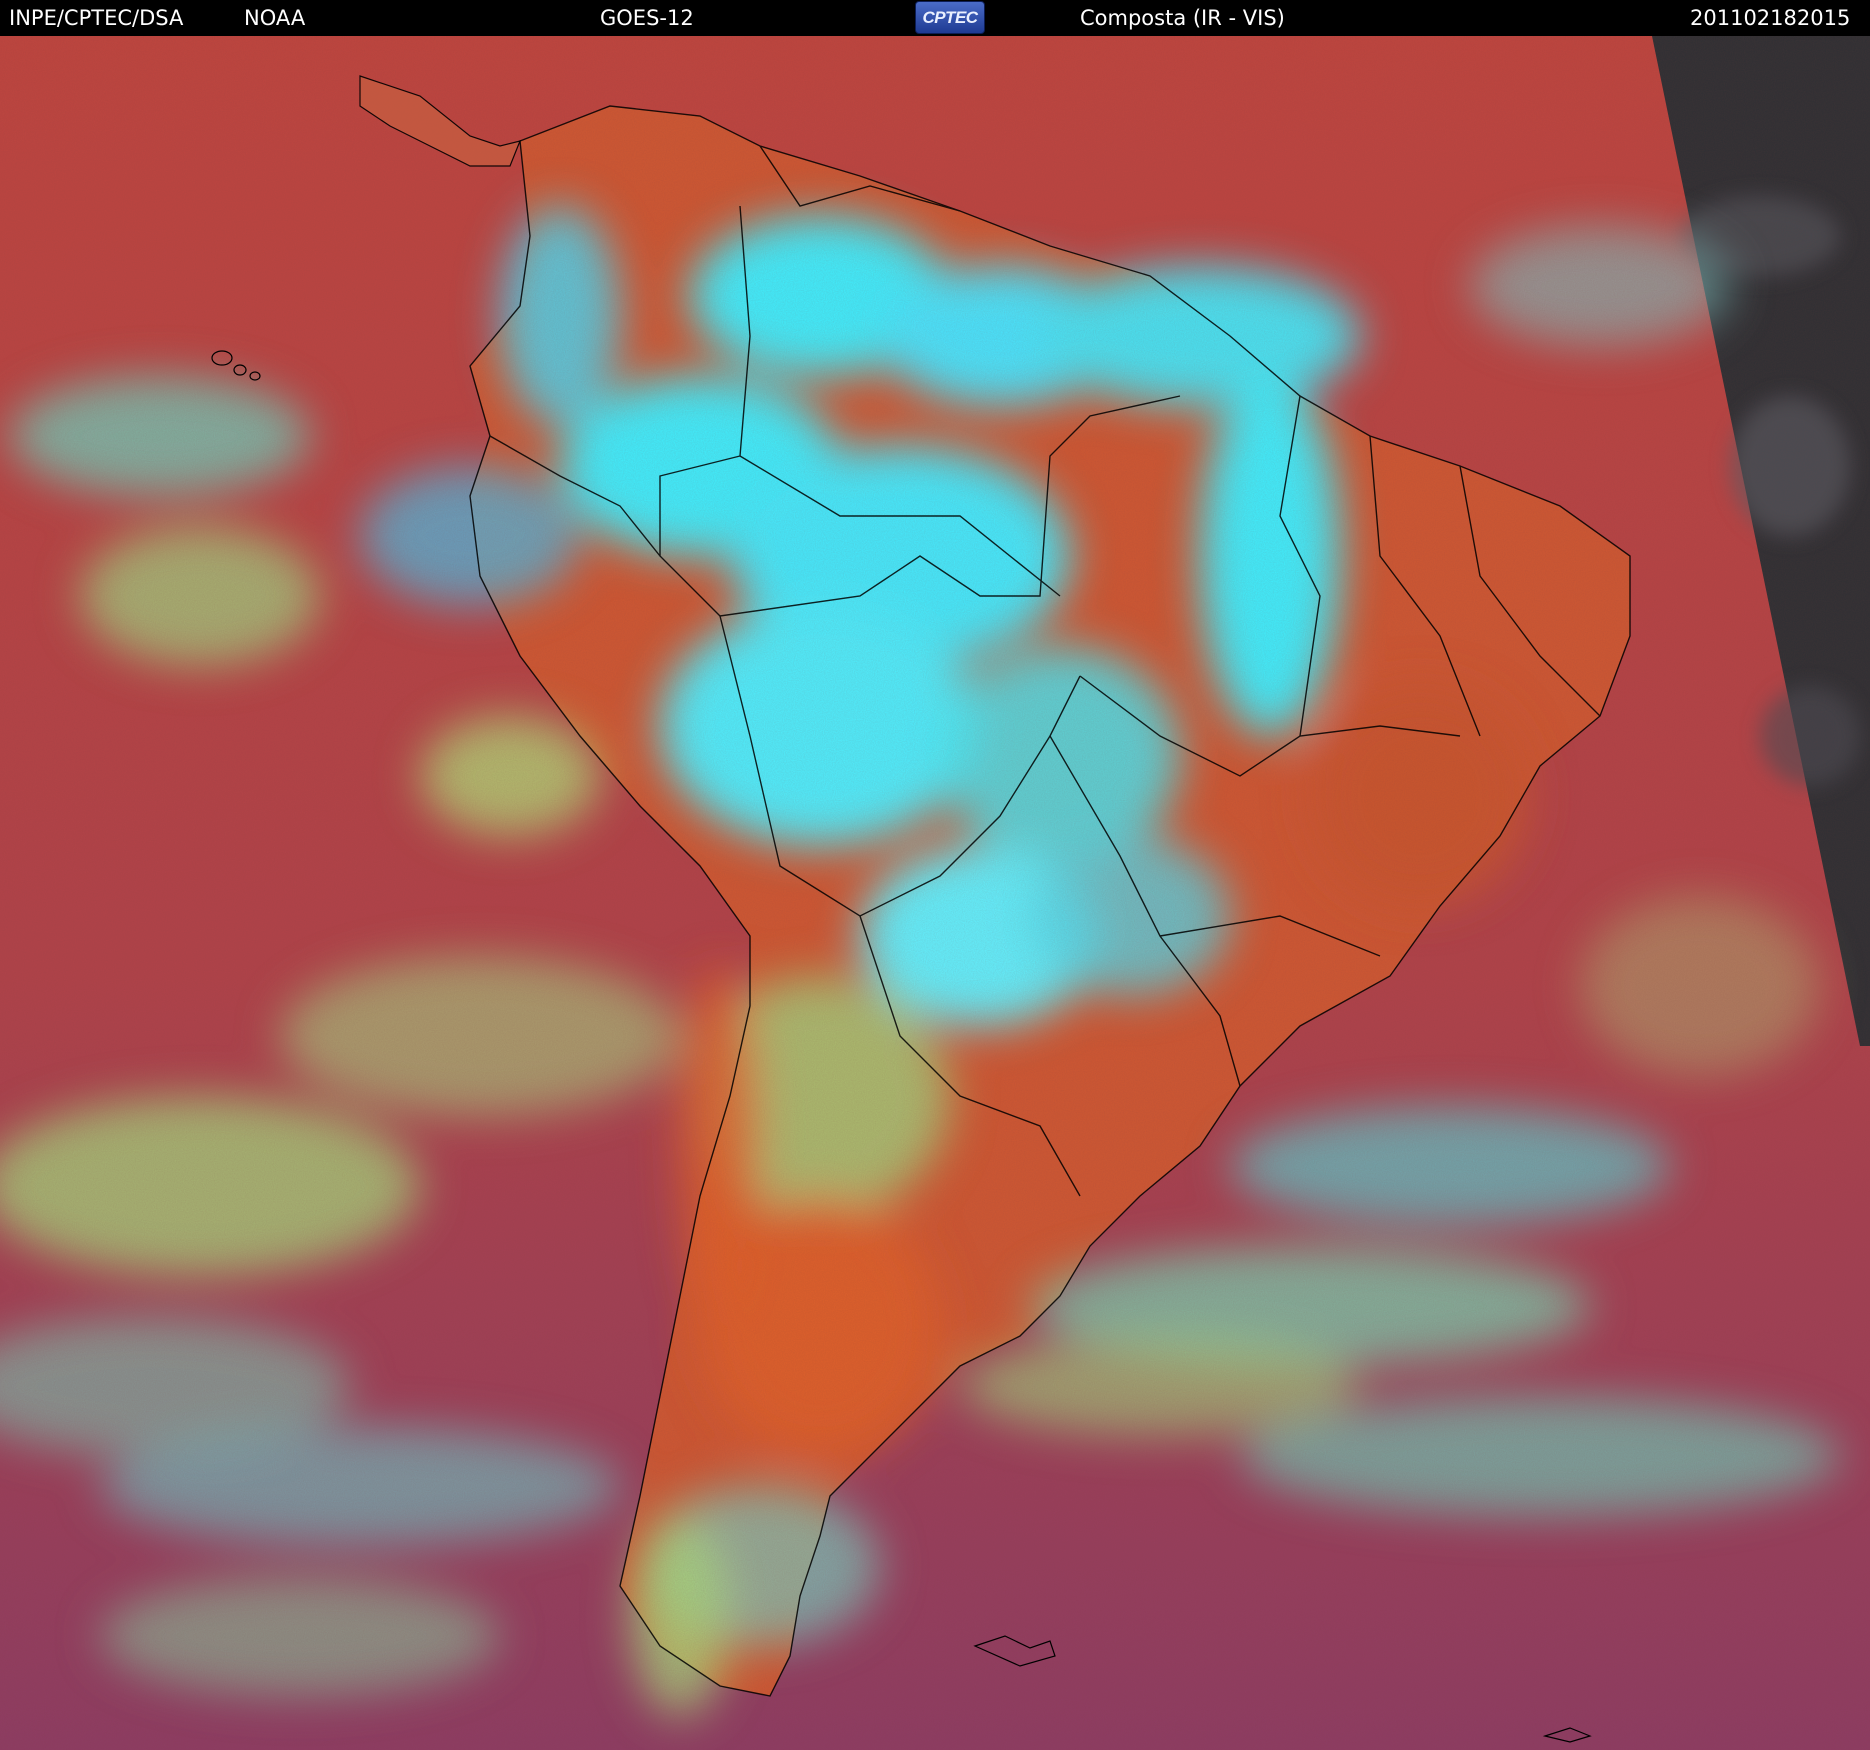 Image resolution: width=1870 pixels, height=1750 pixels. I want to click on cptec-logo: CPTEC, so click(950, 17).